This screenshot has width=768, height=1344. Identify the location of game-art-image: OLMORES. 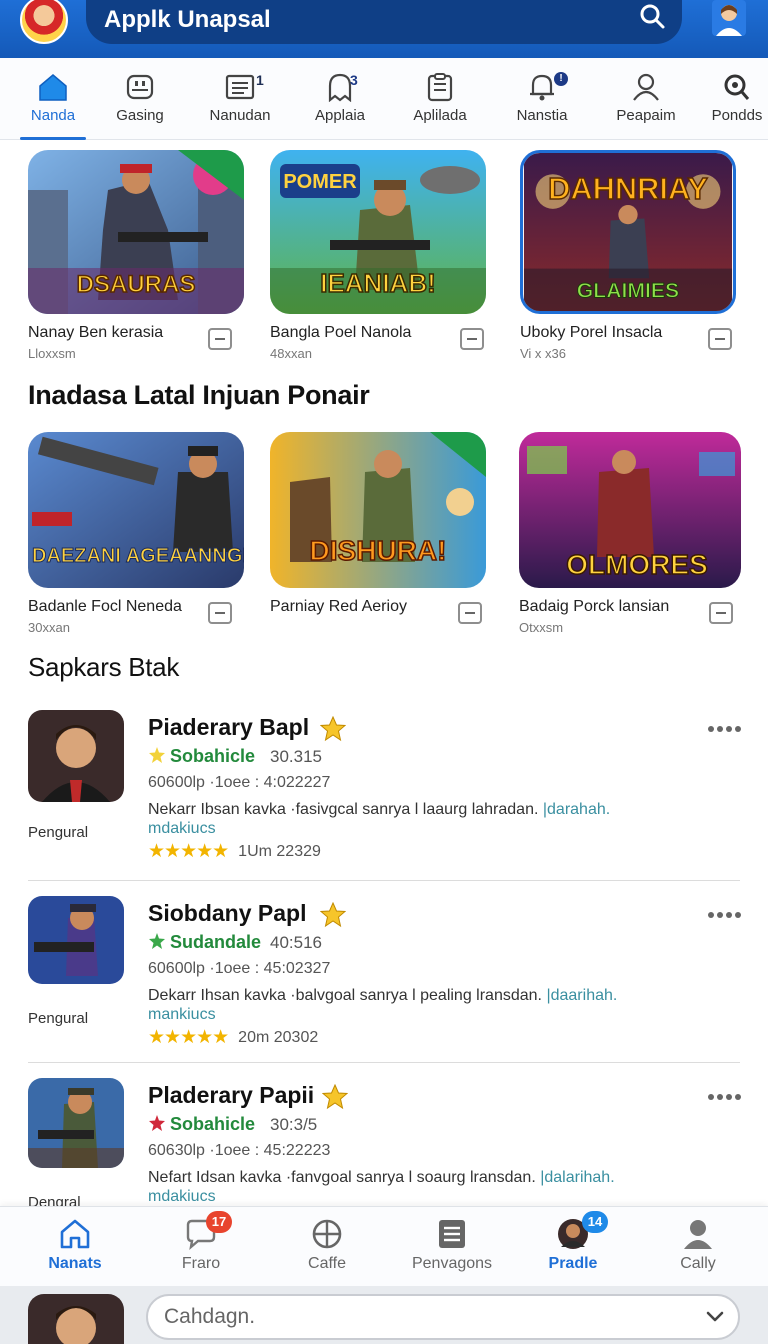
(630, 510).